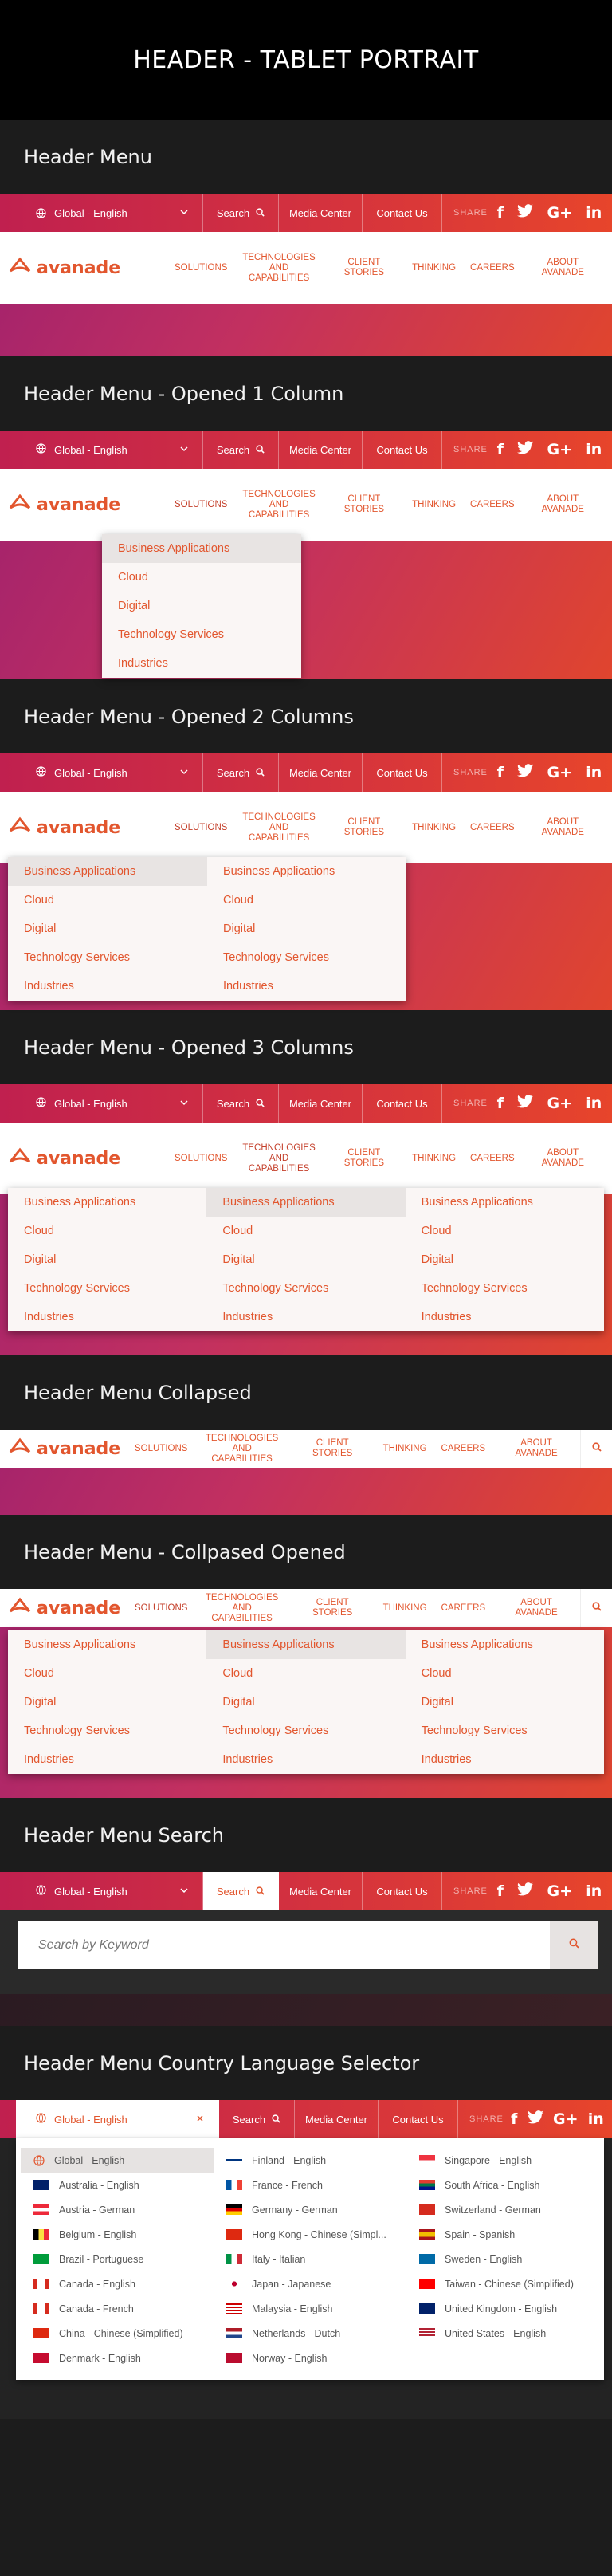  What do you see at coordinates (117, 2210) in the screenshot?
I see `country-option: Austria - German` at bounding box center [117, 2210].